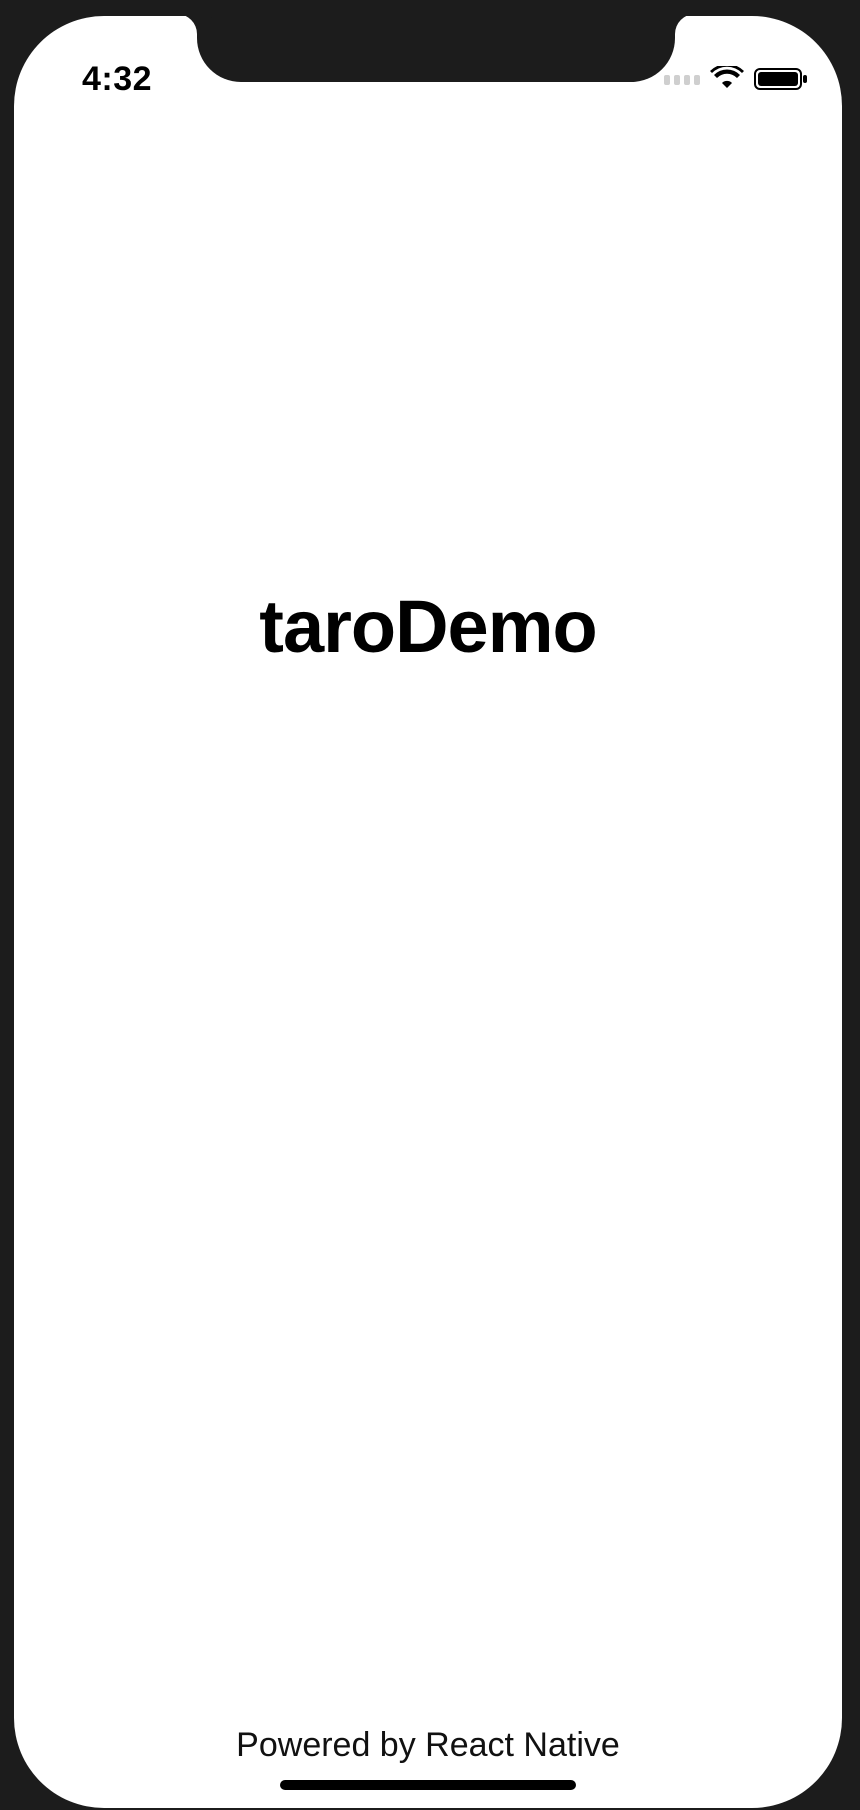 The width and height of the screenshot is (860, 1810). What do you see at coordinates (428, 626) in the screenshot?
I see `app-title: taroDemo` at bounding box center [428, 626].